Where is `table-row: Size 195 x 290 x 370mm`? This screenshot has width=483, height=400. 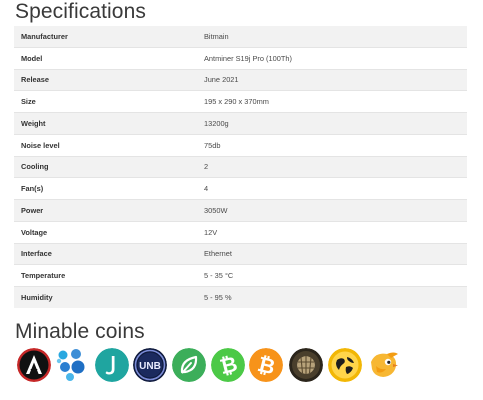
table-row: Size 195 x 290 x 370mm is located at coordinates (240, 101).